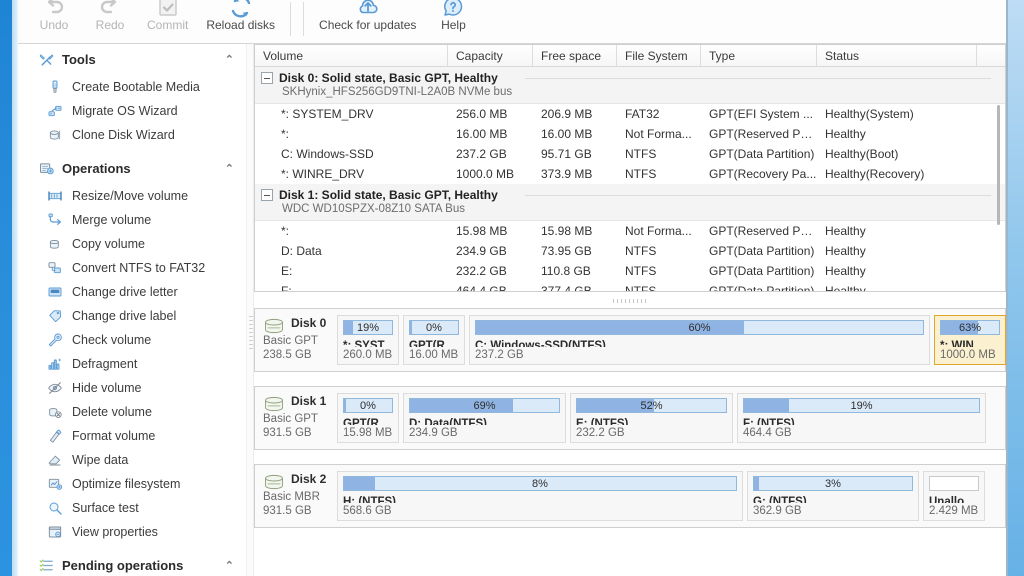  What do you see at coordinates (168, 9) in the screenshot?
I see `commit-icon` at bounding box center [168, 9].